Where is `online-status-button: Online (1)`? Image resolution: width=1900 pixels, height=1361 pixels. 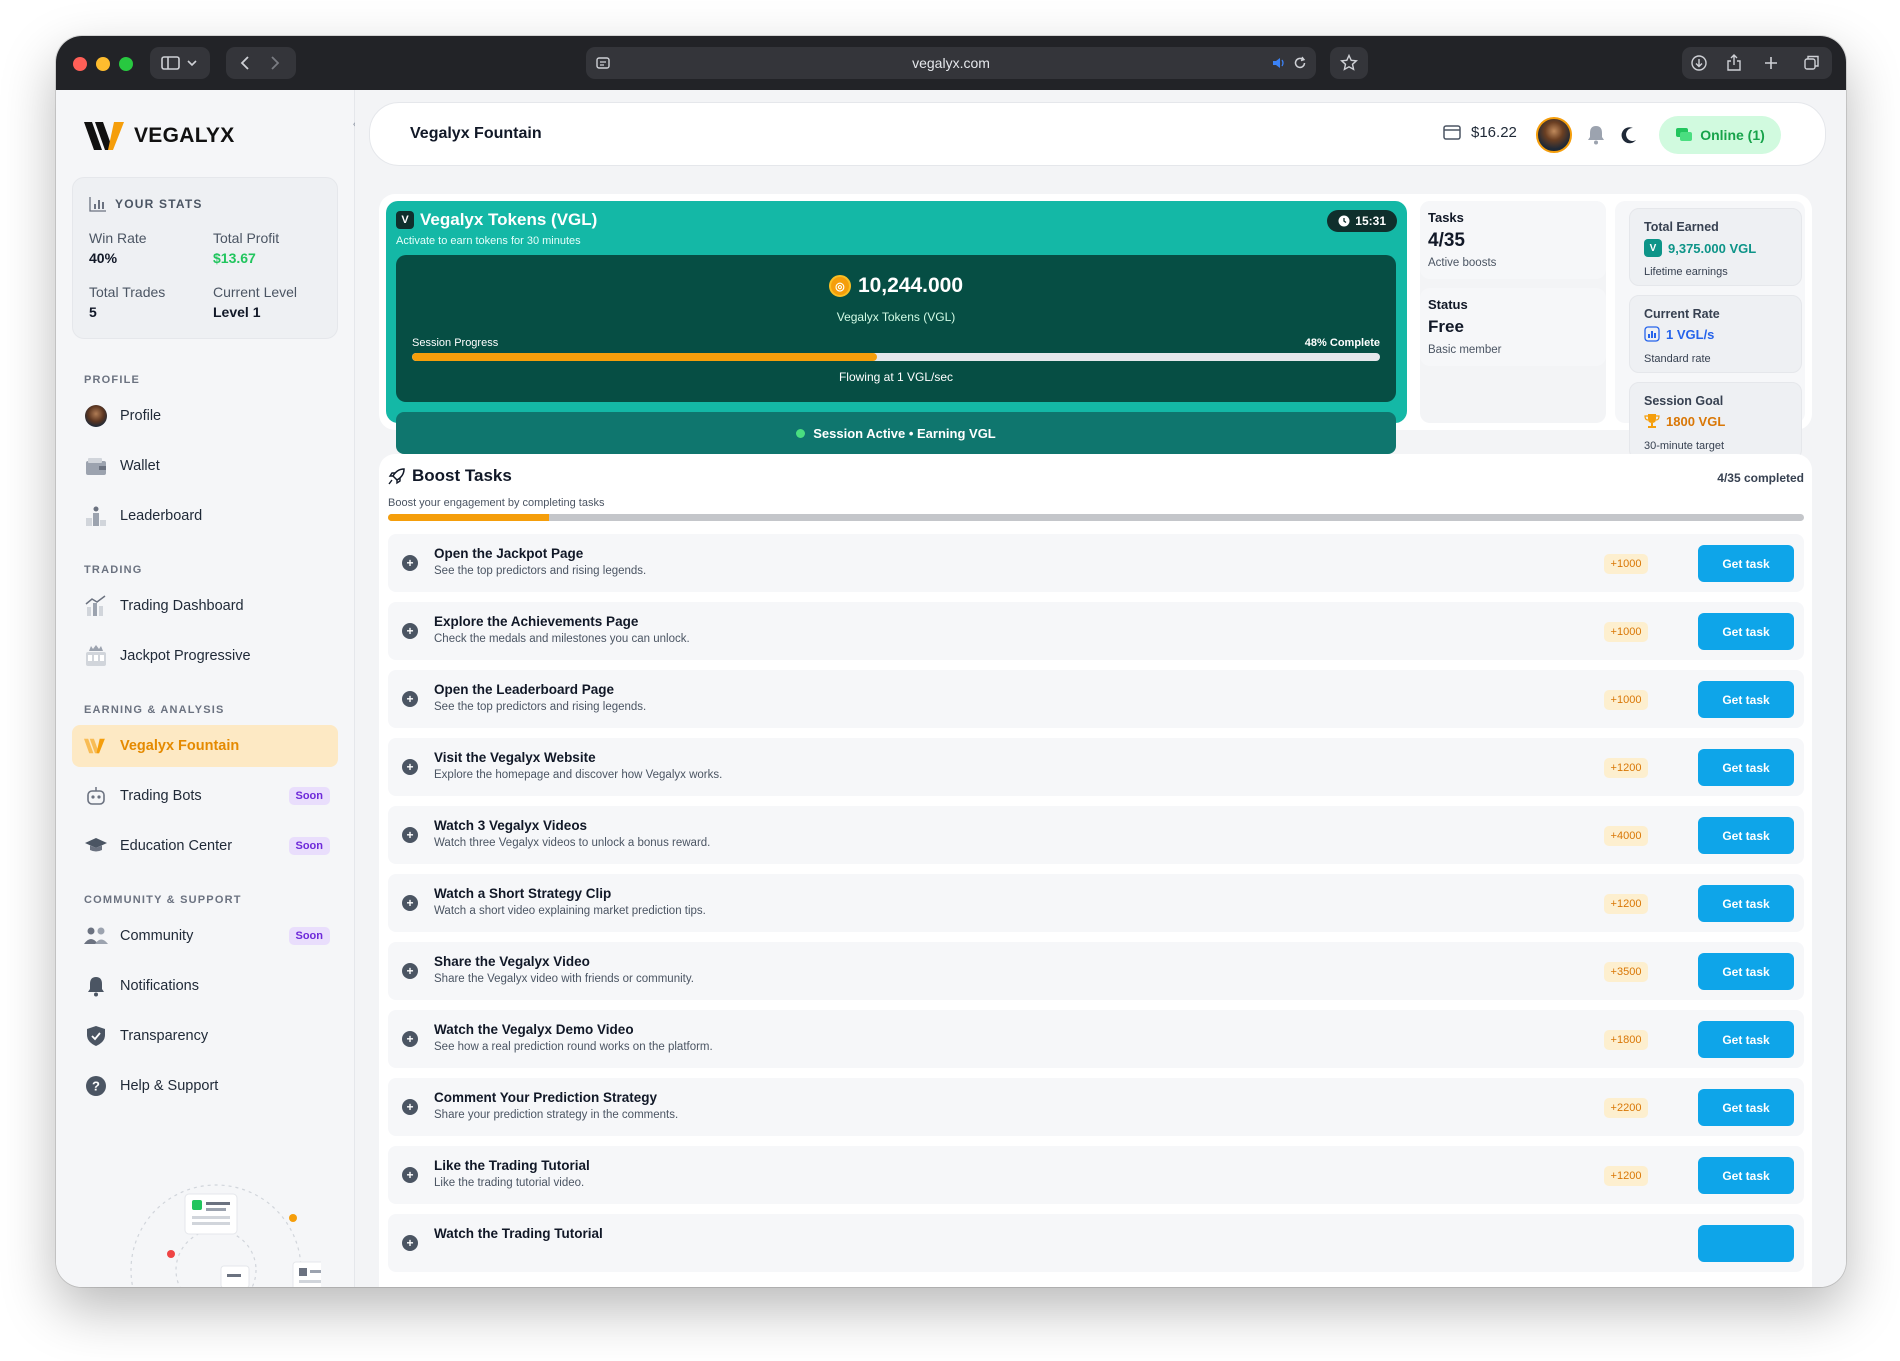 online-status-button: Online (1) is located at coordinates (1720, 135).